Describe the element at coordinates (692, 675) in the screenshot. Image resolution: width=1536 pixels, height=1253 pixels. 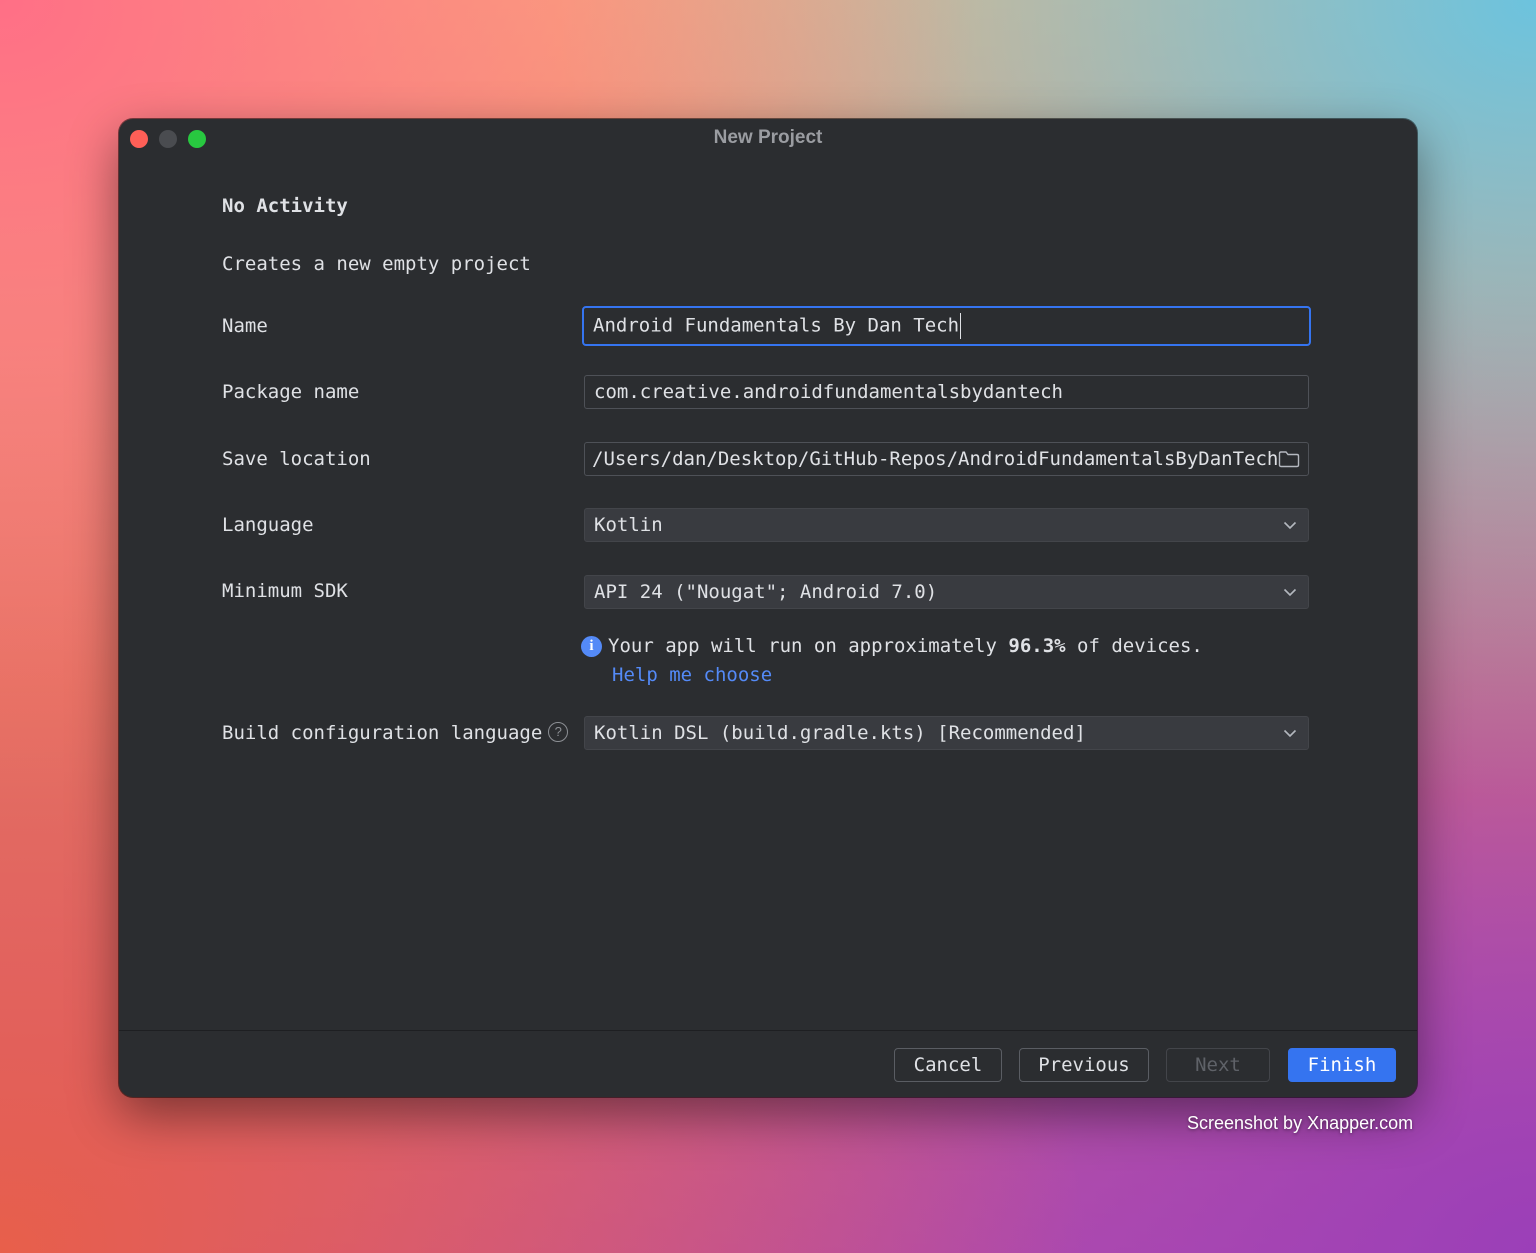
I see `help-me-choose-link: Help me choose` at that location.